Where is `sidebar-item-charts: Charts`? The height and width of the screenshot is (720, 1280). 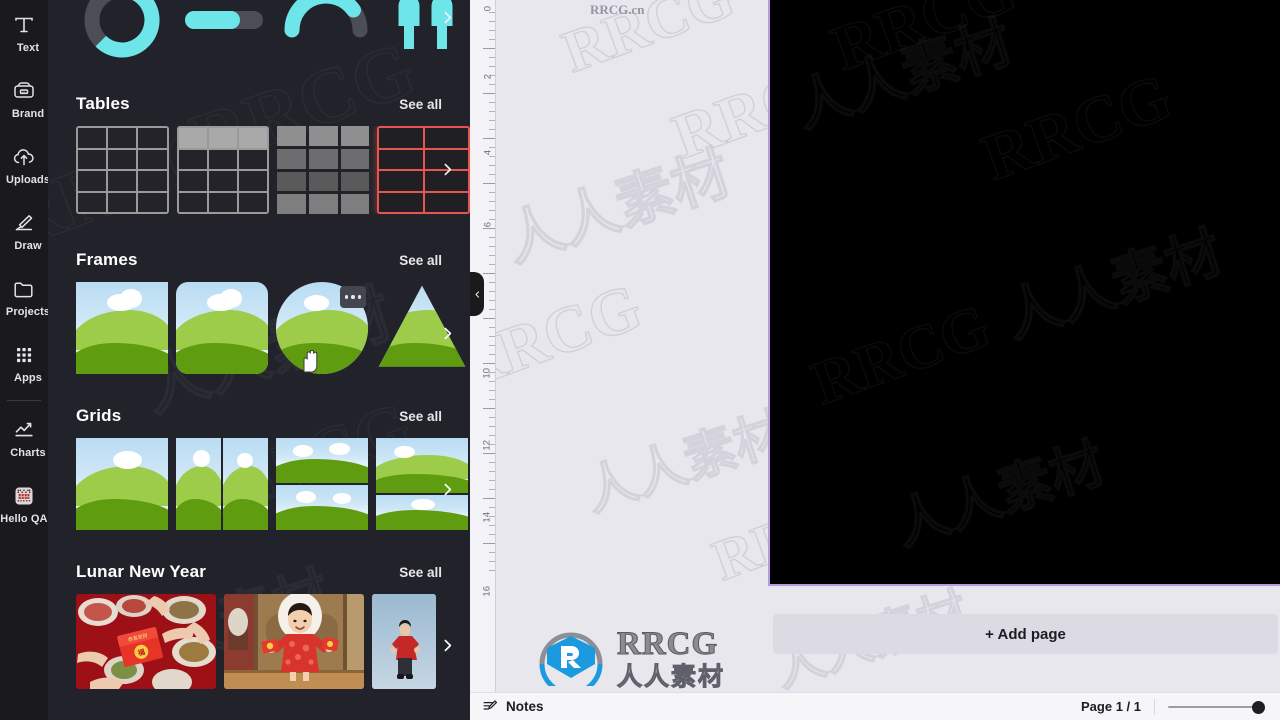 sidebar-item-charts: Charts is located at coordinates (24, 438).